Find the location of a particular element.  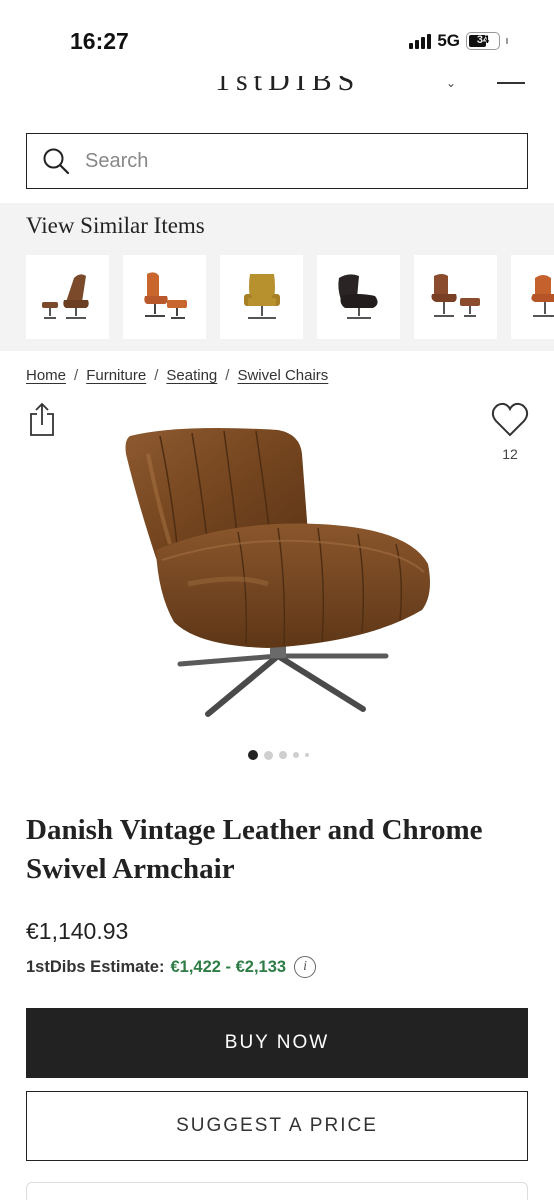

product-price: €1,140.93 is located at coordinates (77, 931).